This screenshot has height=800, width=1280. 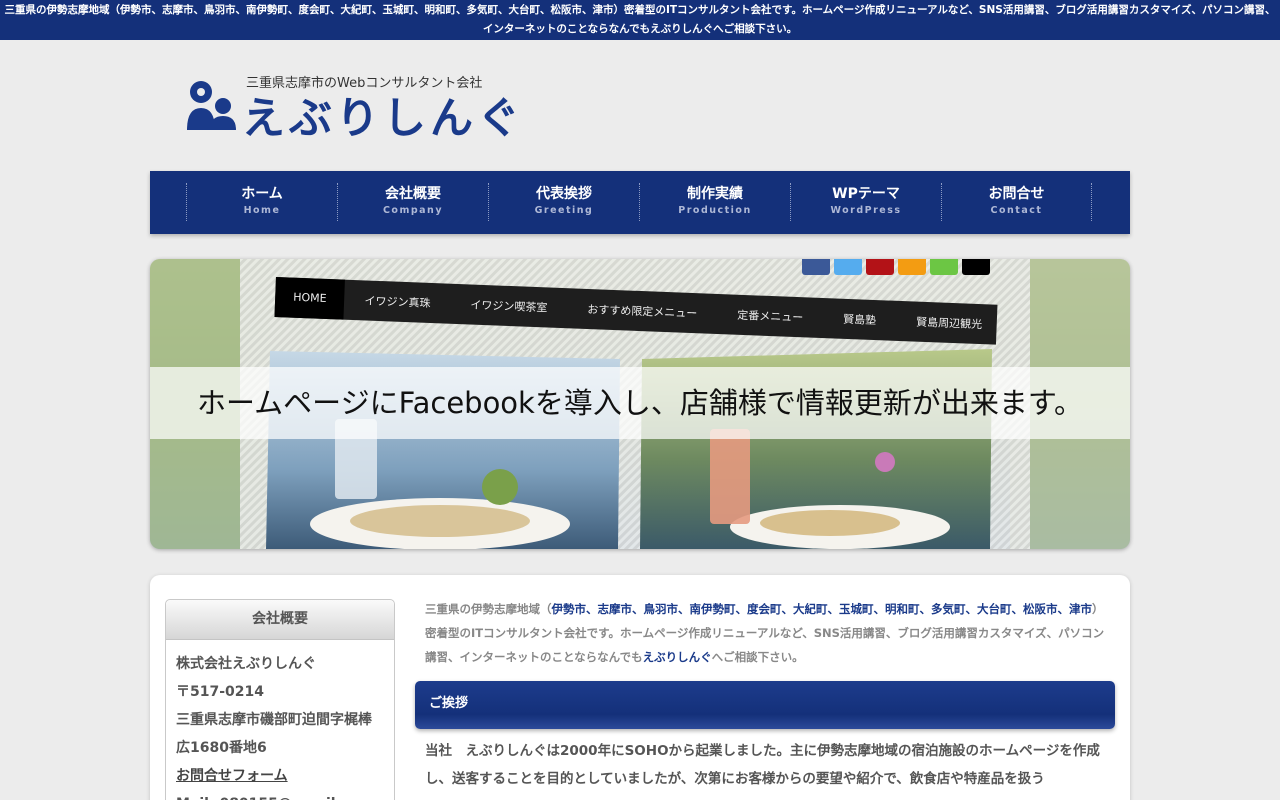 What do you see at coordinates (488, 609) in the screenshot?
I see `intro-prefix: 三重県の伊勢志摩地域（` at bounding box center [488, 609].